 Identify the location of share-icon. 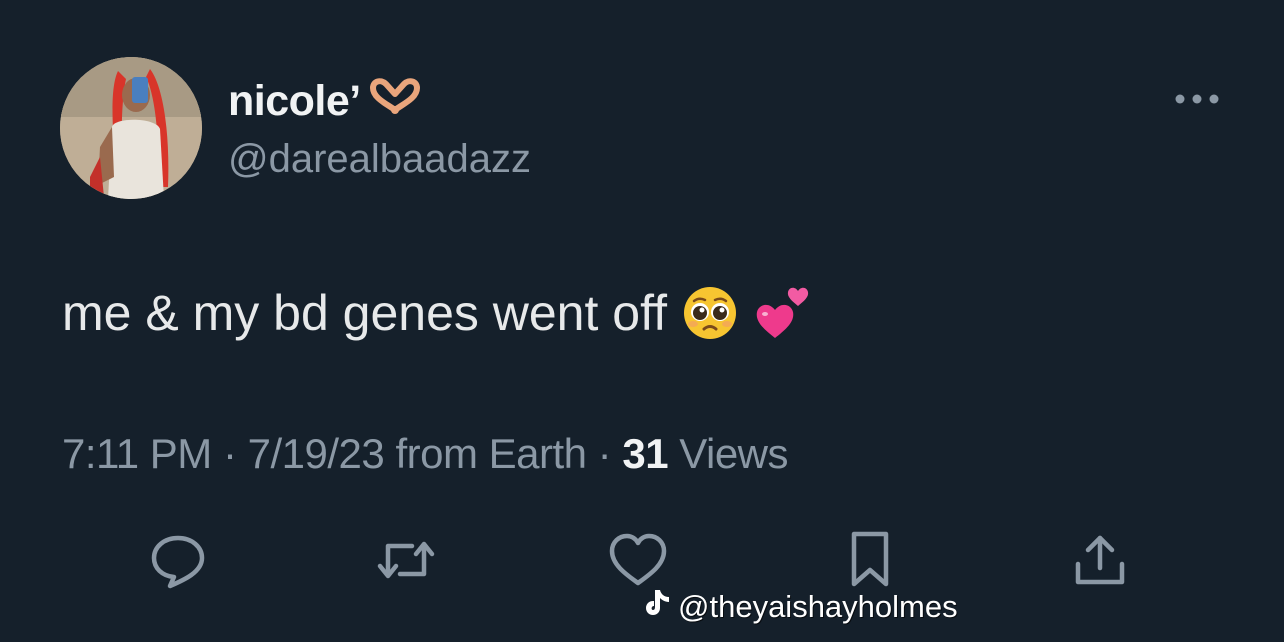
(1100, 560).